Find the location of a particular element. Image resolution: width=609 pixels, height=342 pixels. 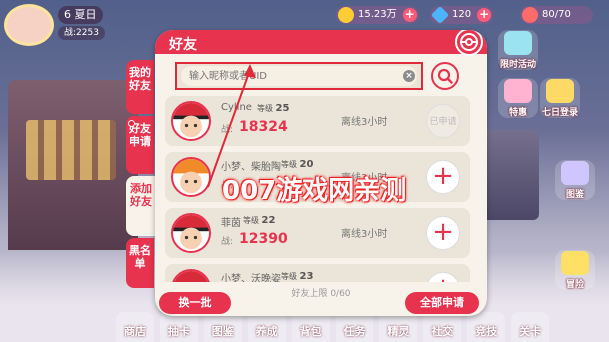

nav-stage: 关卡 is located at coordinates (530, 327).